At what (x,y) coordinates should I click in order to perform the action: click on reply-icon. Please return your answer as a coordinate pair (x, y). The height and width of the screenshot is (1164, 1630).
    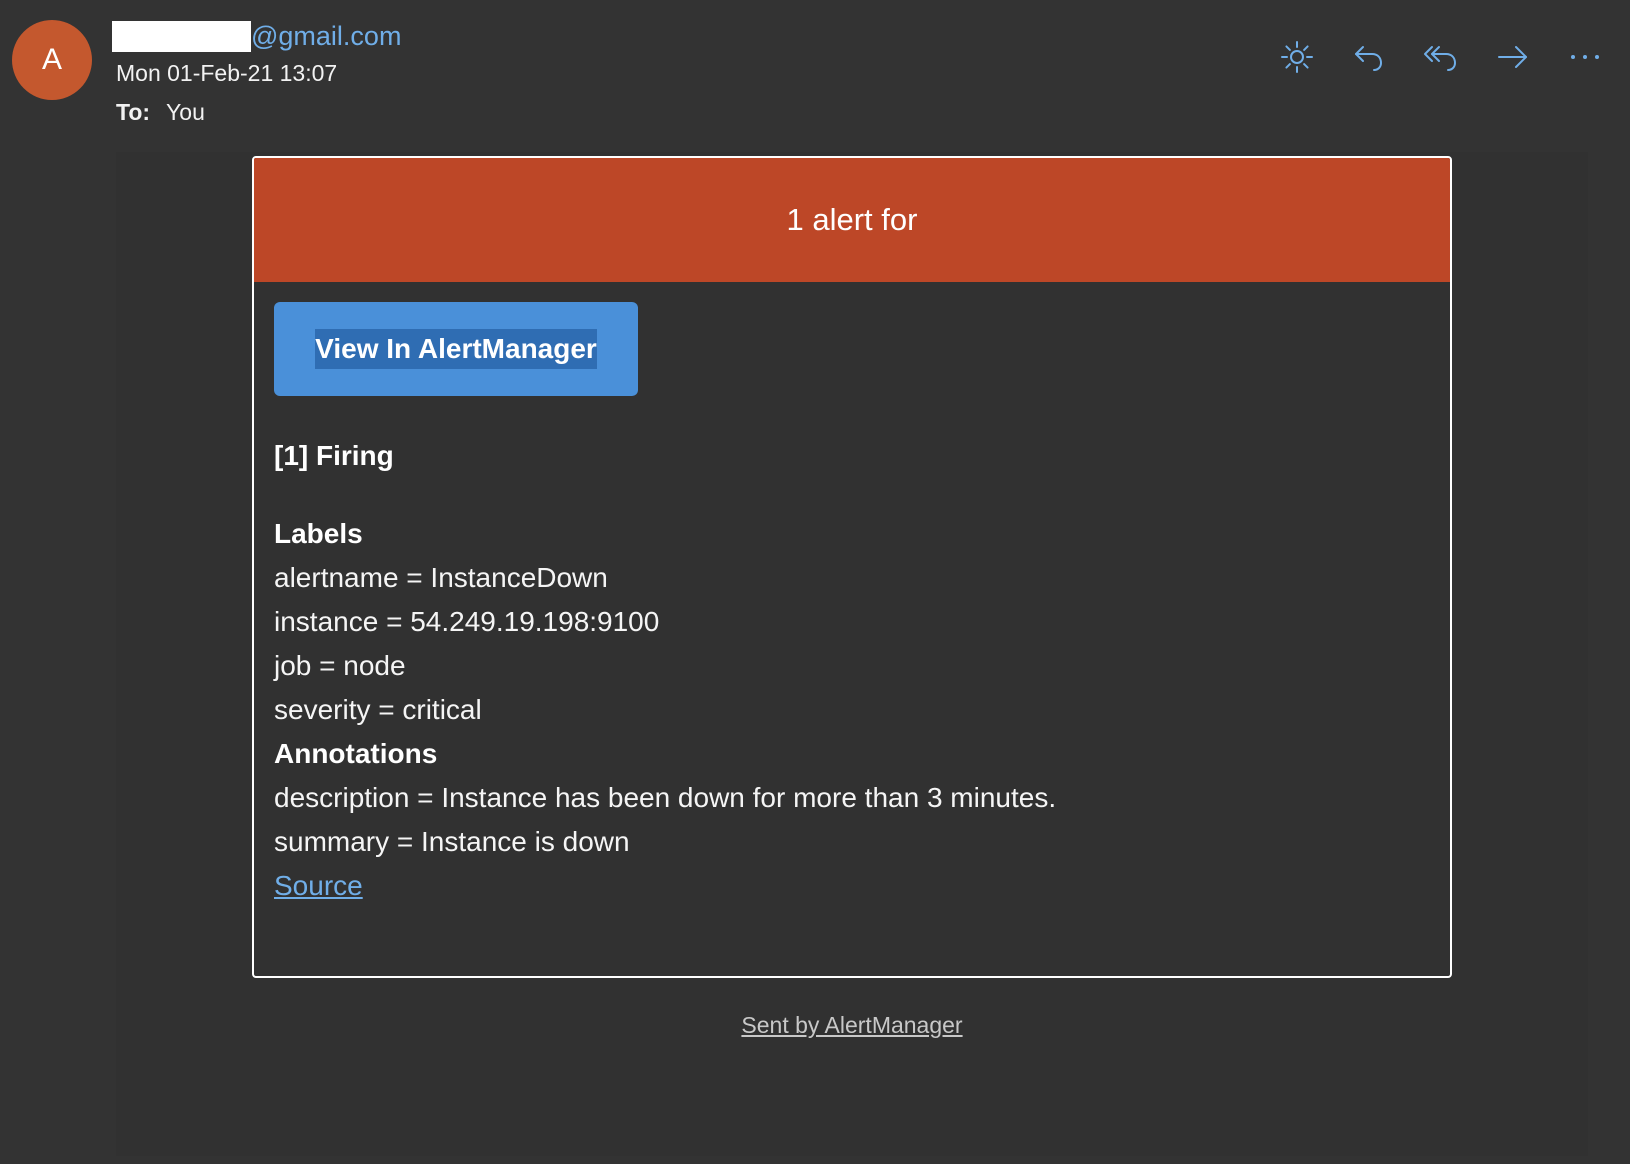
    Looking at the image, I should click on (1369, 58).